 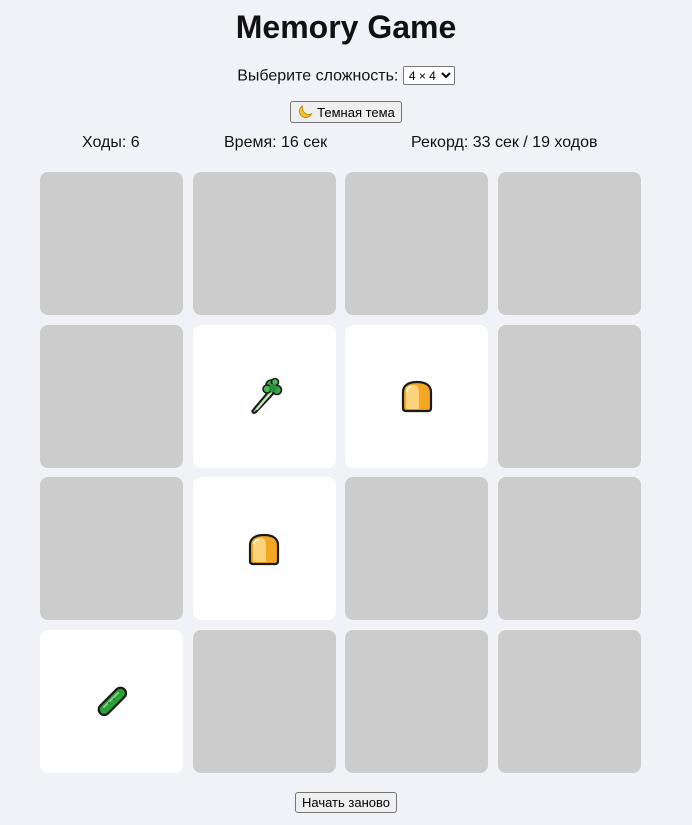 I want to click on celery-icon, so click(x=264, y=396).